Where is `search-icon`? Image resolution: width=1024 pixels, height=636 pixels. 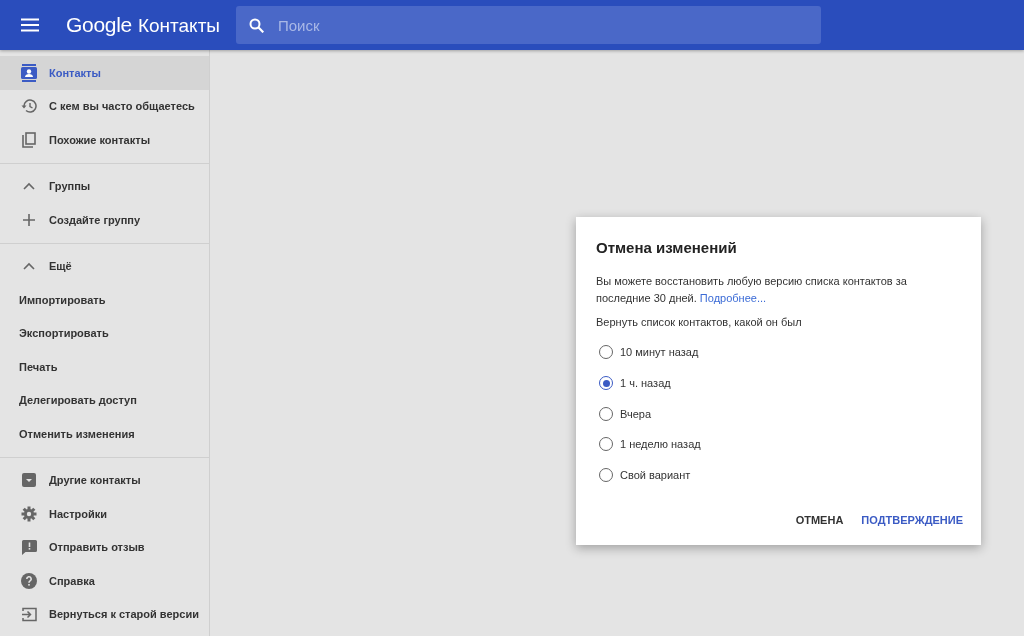
search-icon is located at coordinates (256, 25).